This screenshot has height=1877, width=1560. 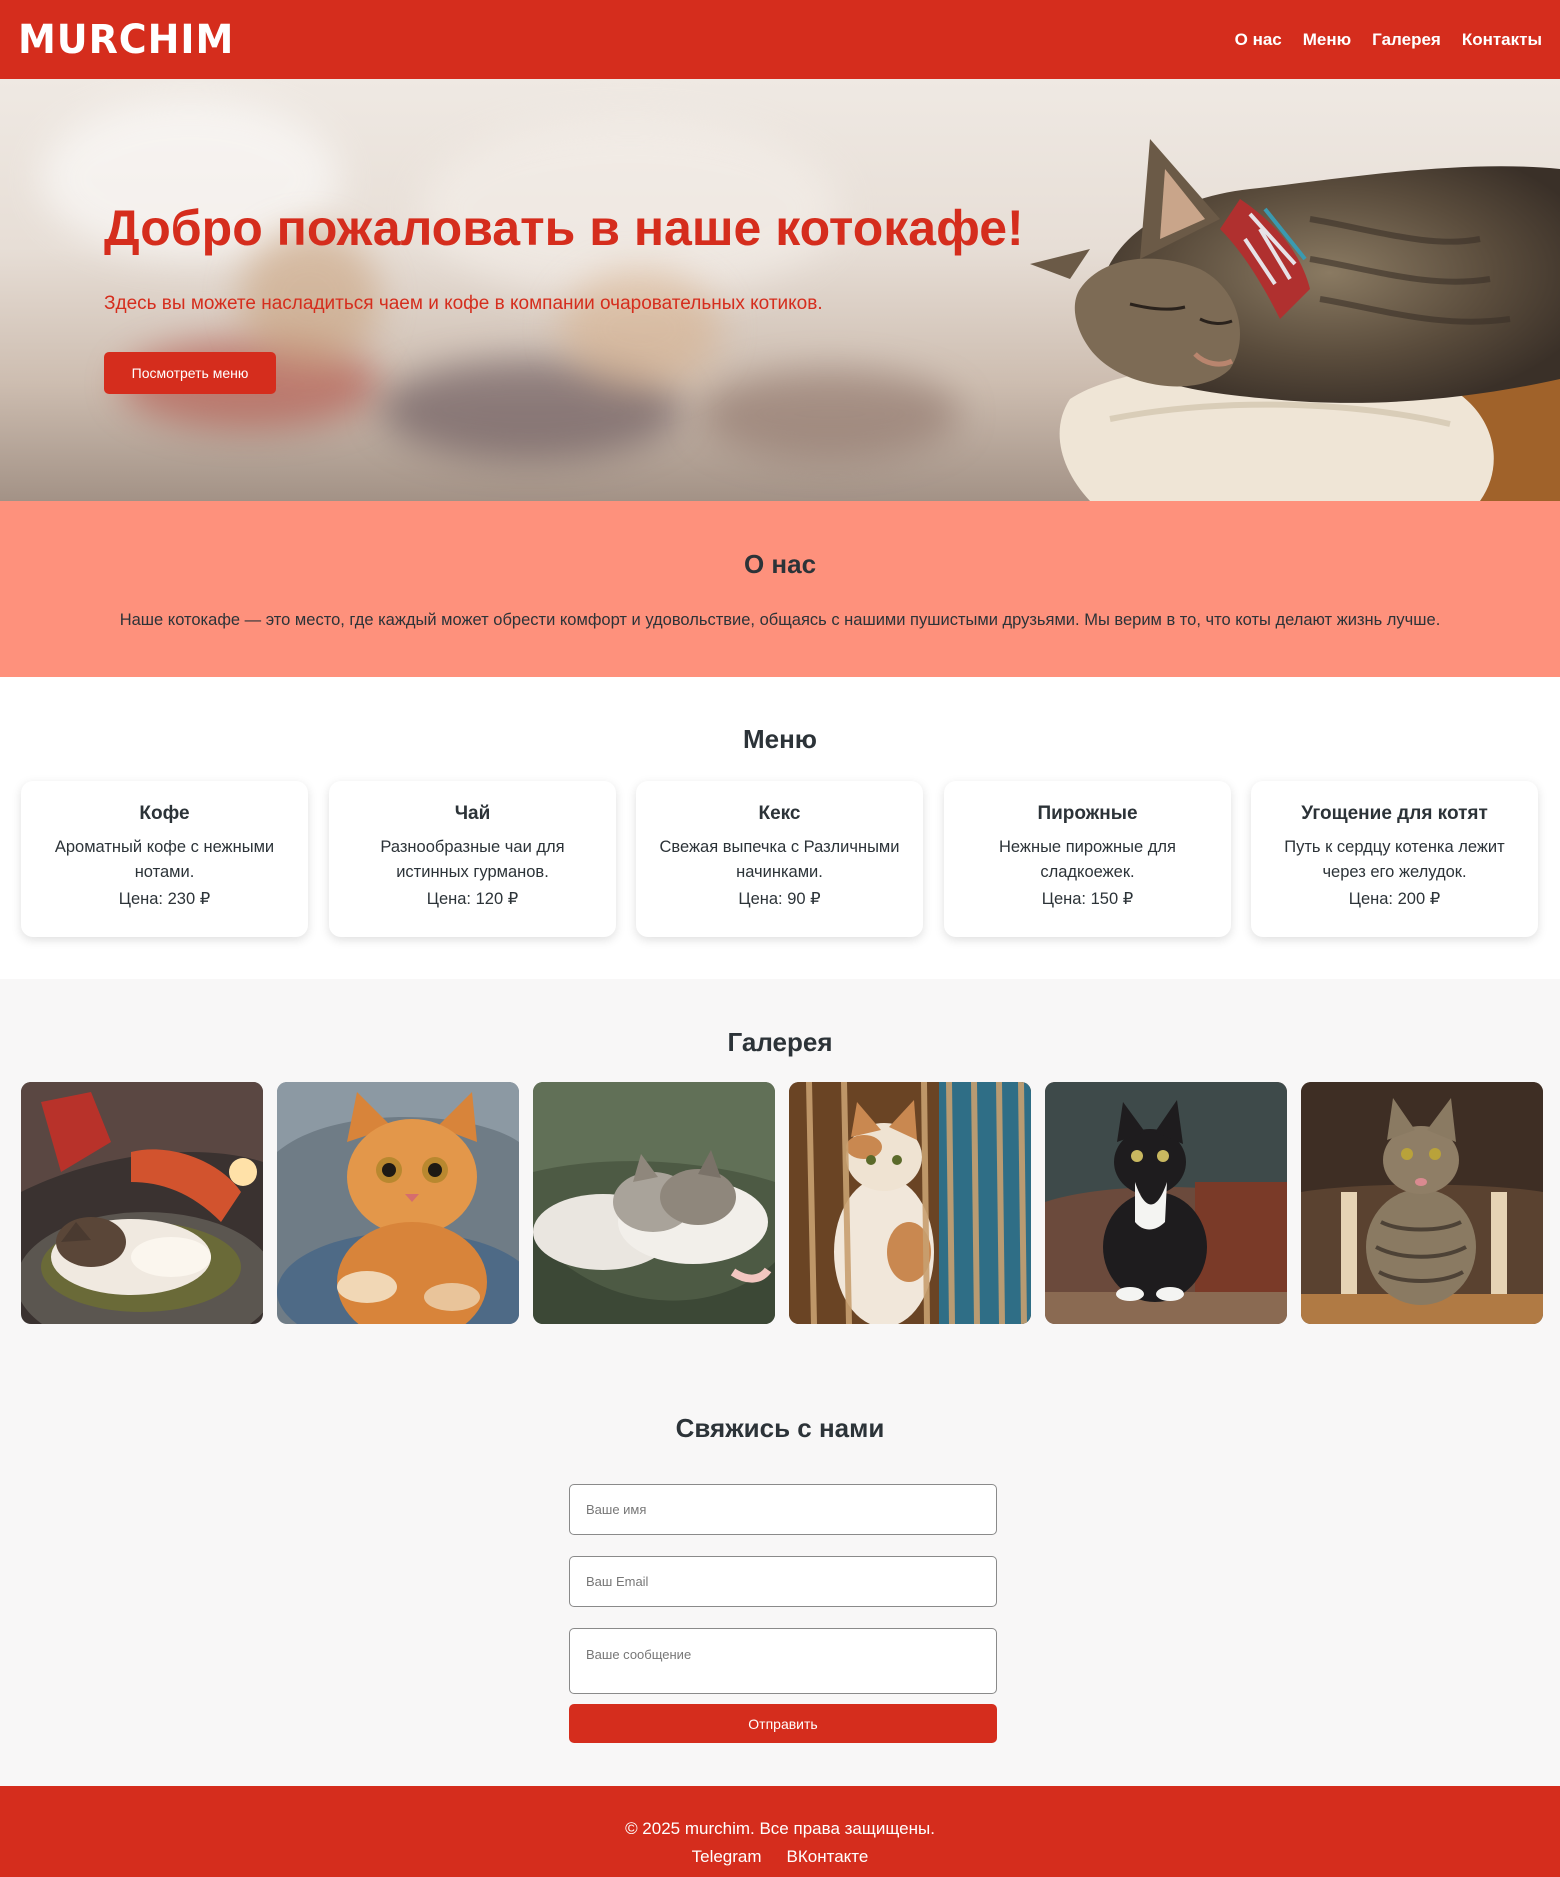 What do you see at coordinates (780, 739) in the screenshot?
I see `menu-title: Меню` at bounding box center [780, 739].